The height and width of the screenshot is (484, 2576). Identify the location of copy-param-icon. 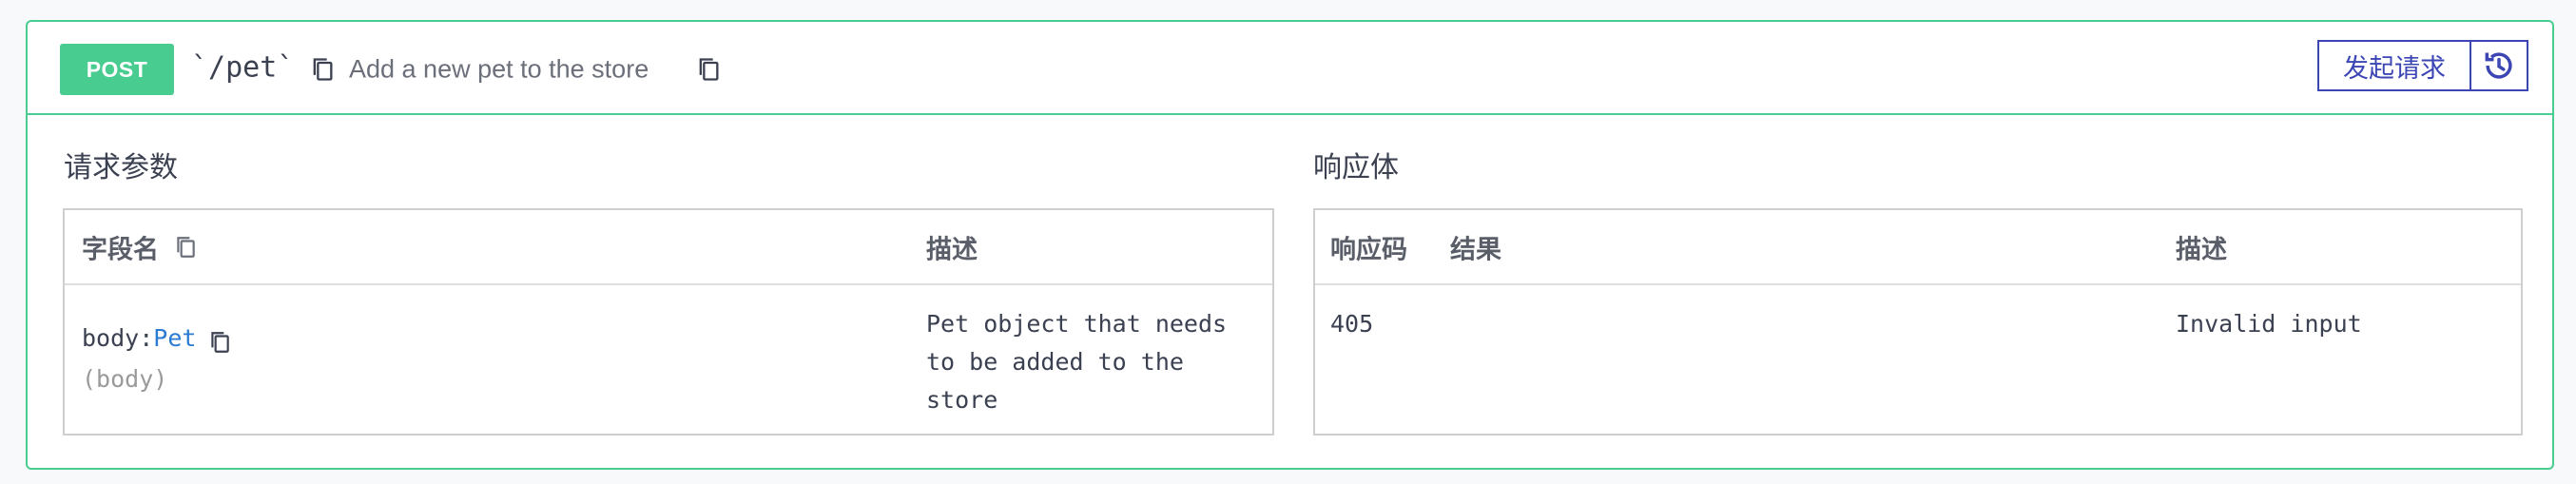
(219, 342).